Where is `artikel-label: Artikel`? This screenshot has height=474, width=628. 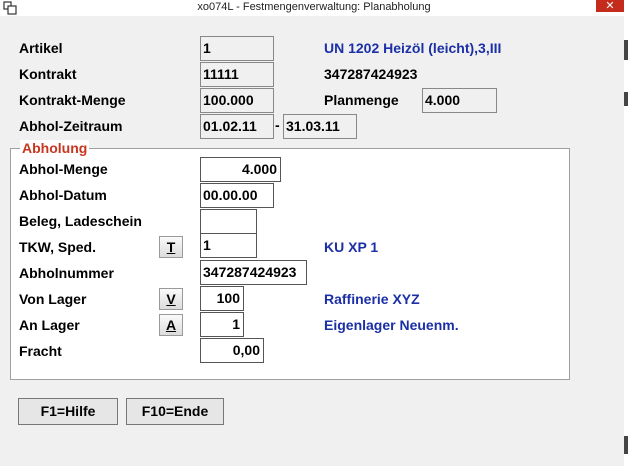
artikel-label: Artikel is located at coordinates (41, 48).